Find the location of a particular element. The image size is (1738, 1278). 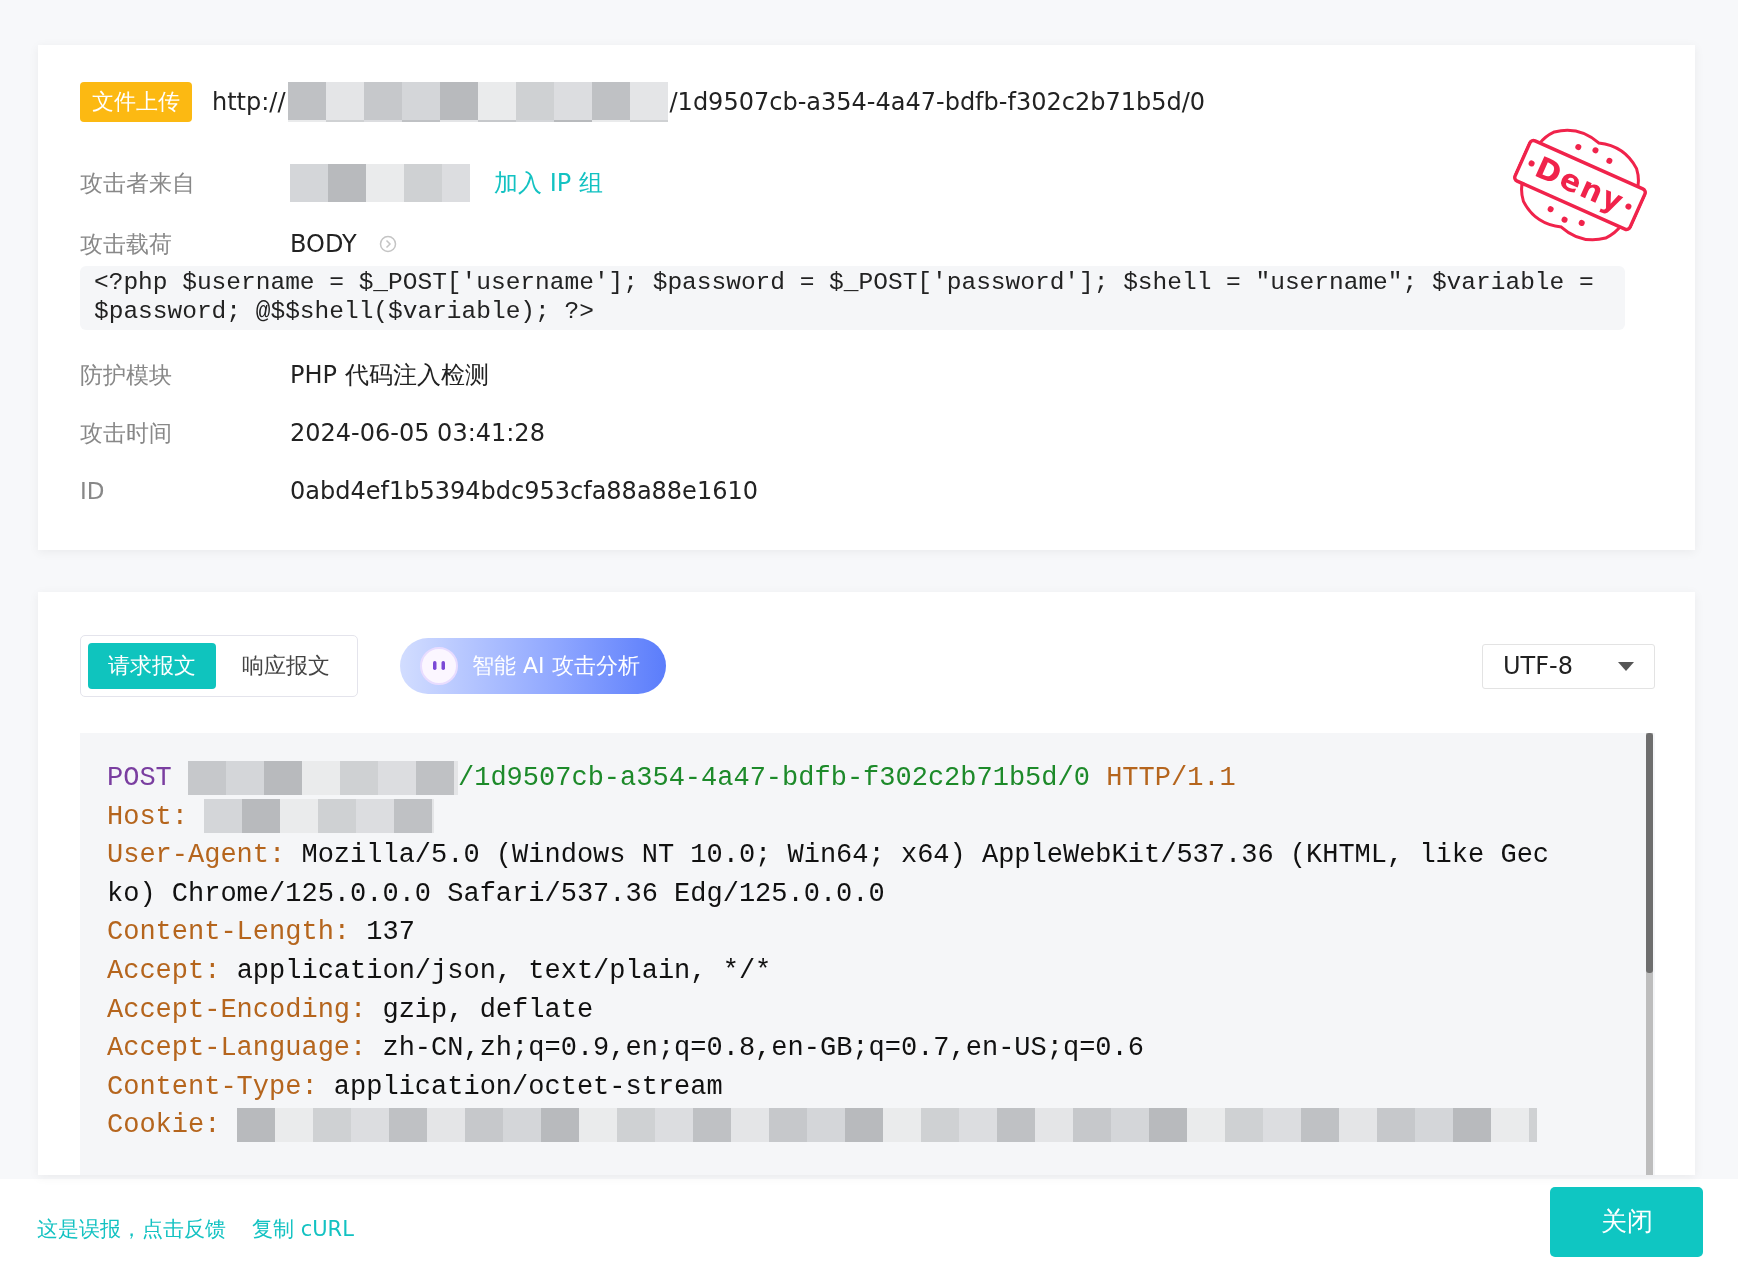

dropdown-caret-icon is located at coordinates (1626, 666).